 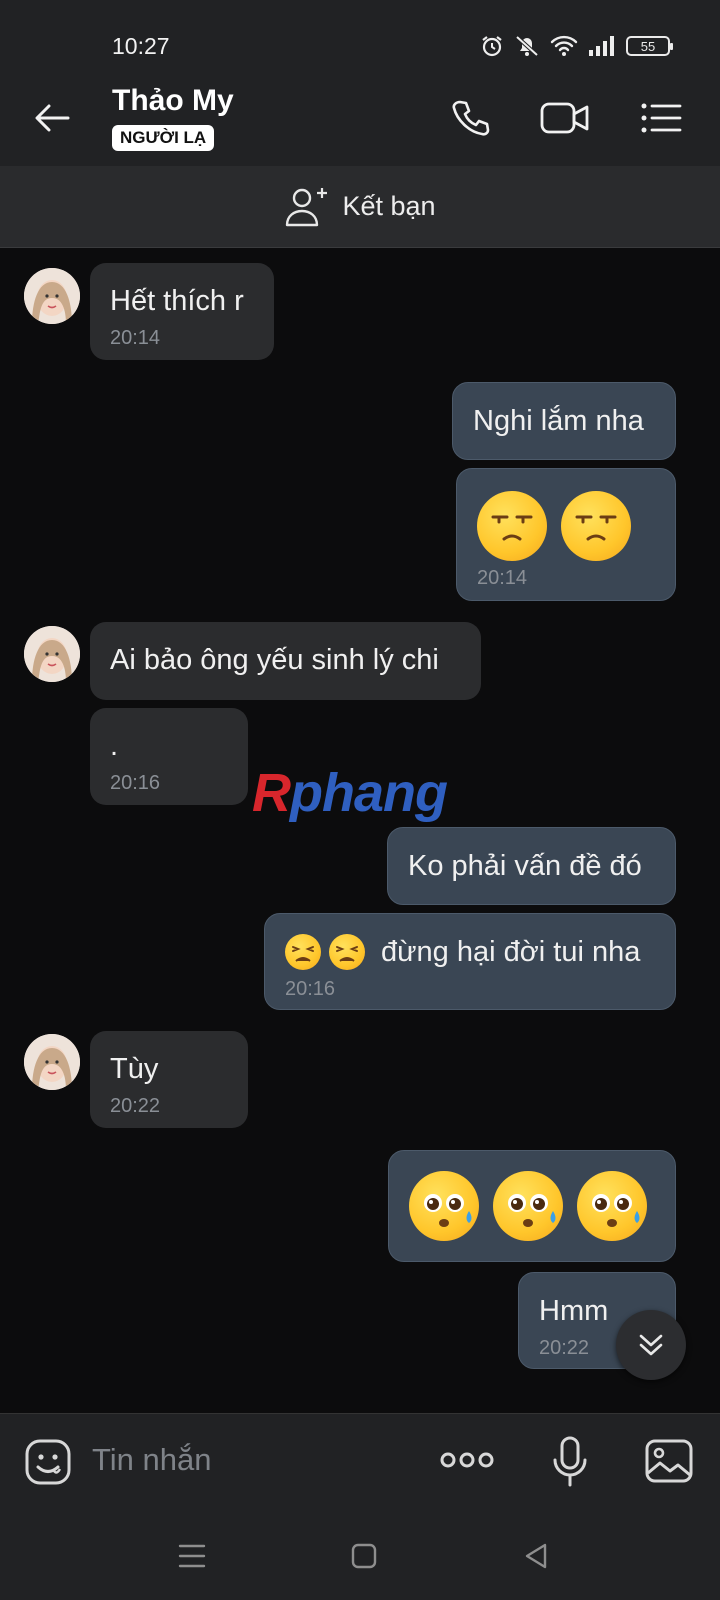 What do you see at coordinates (564, 45) in the screenshot?
I see `wifi-icon` at bounding box center [564, 45].